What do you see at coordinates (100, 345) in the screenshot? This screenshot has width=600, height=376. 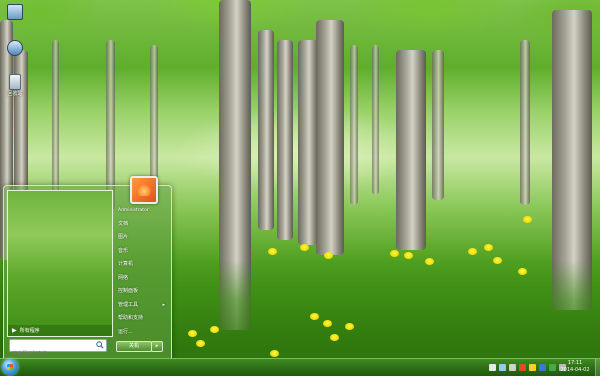 I see `search-icon` at bounding box center [100, 345].